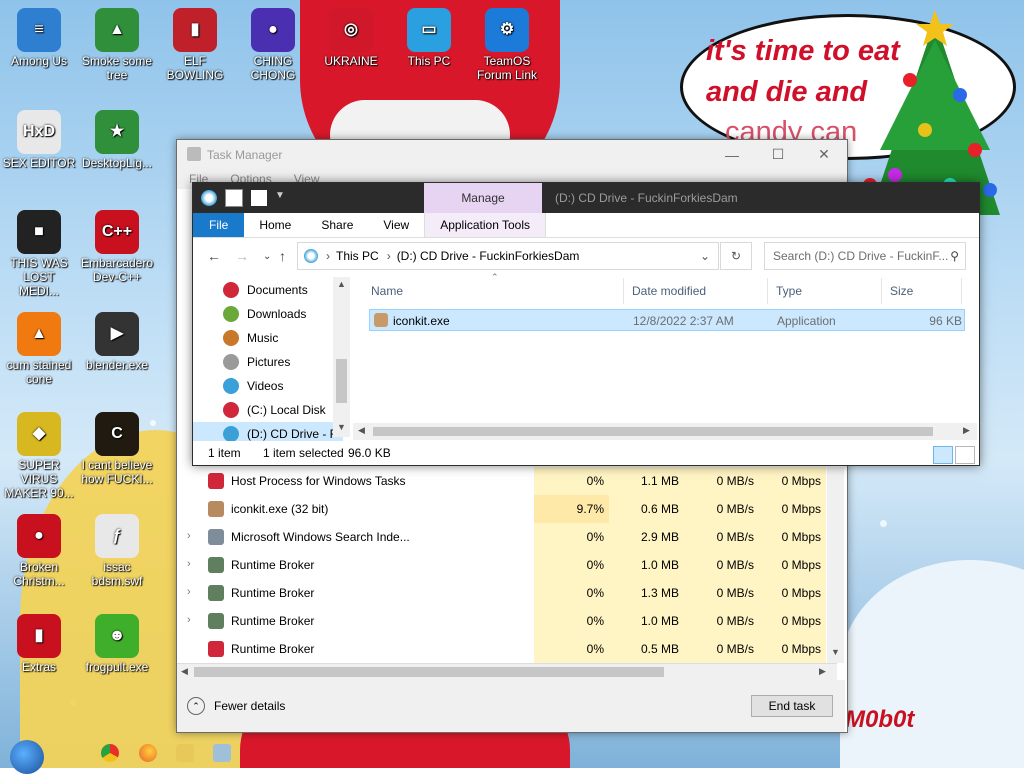 This screenshot has height=774, width=1024. I want to click on nav-item: Music, so click(250, 338).